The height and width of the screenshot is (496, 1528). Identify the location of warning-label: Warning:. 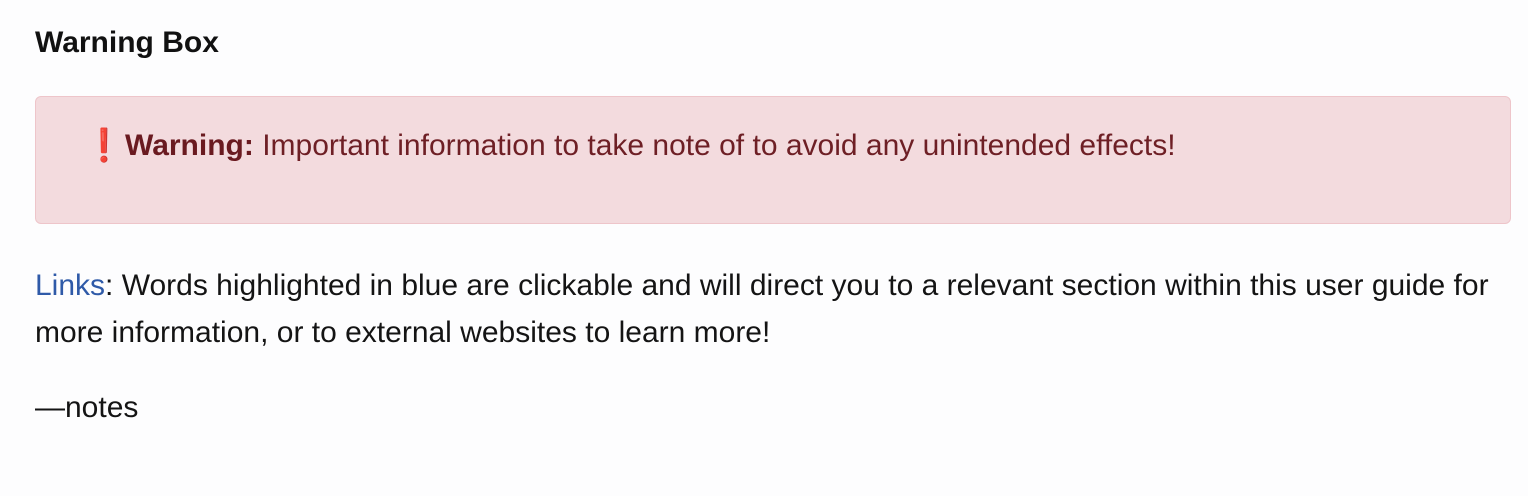
(189, 145).